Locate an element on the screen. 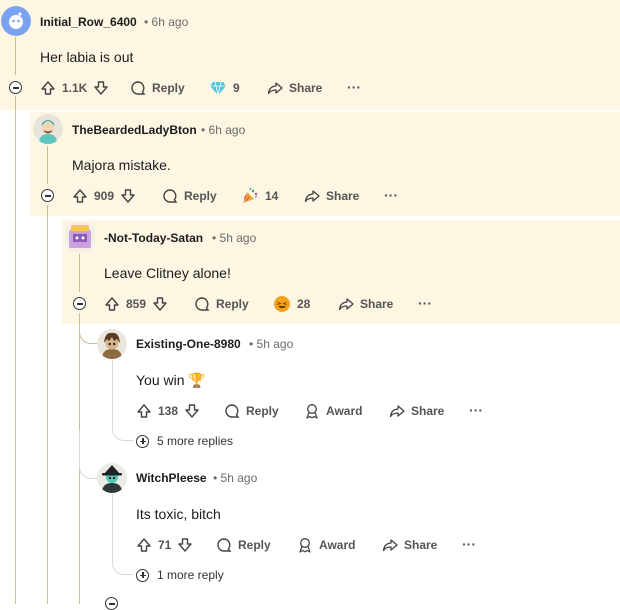 This screenshot has width=620, height=610. vote-group: 138 is located at coordinates (168, 411).